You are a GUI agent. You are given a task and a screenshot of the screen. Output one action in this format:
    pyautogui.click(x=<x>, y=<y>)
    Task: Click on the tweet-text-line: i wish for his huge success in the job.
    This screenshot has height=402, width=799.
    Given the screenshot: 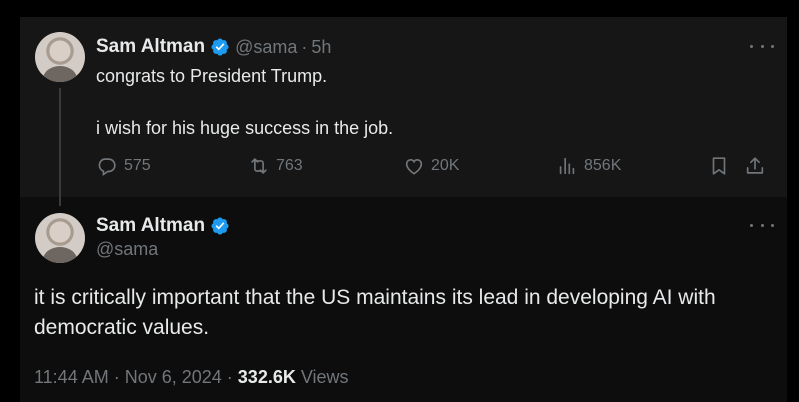 What is the action you would take?
    pyautogui.click(x=245, y=128)
    